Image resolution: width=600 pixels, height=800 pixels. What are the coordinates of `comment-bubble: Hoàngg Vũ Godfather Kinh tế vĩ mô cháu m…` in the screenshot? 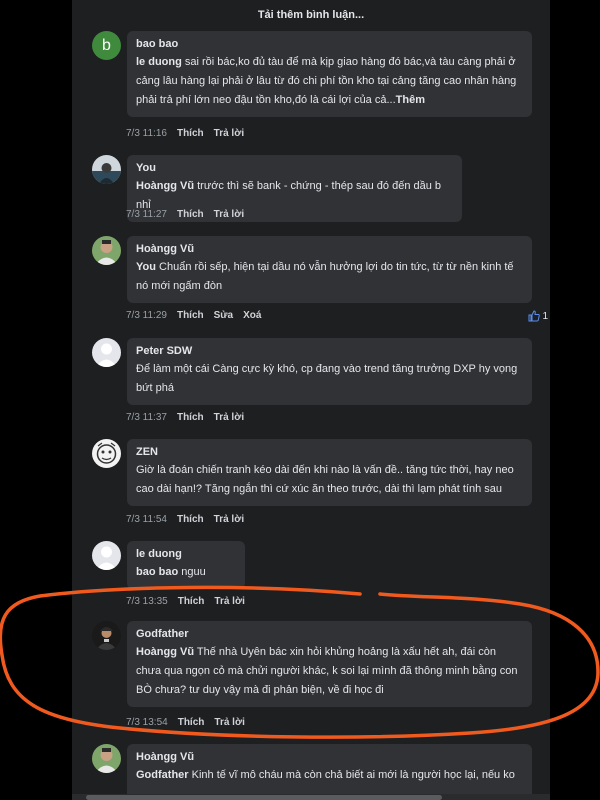 It's located at (329, 772).